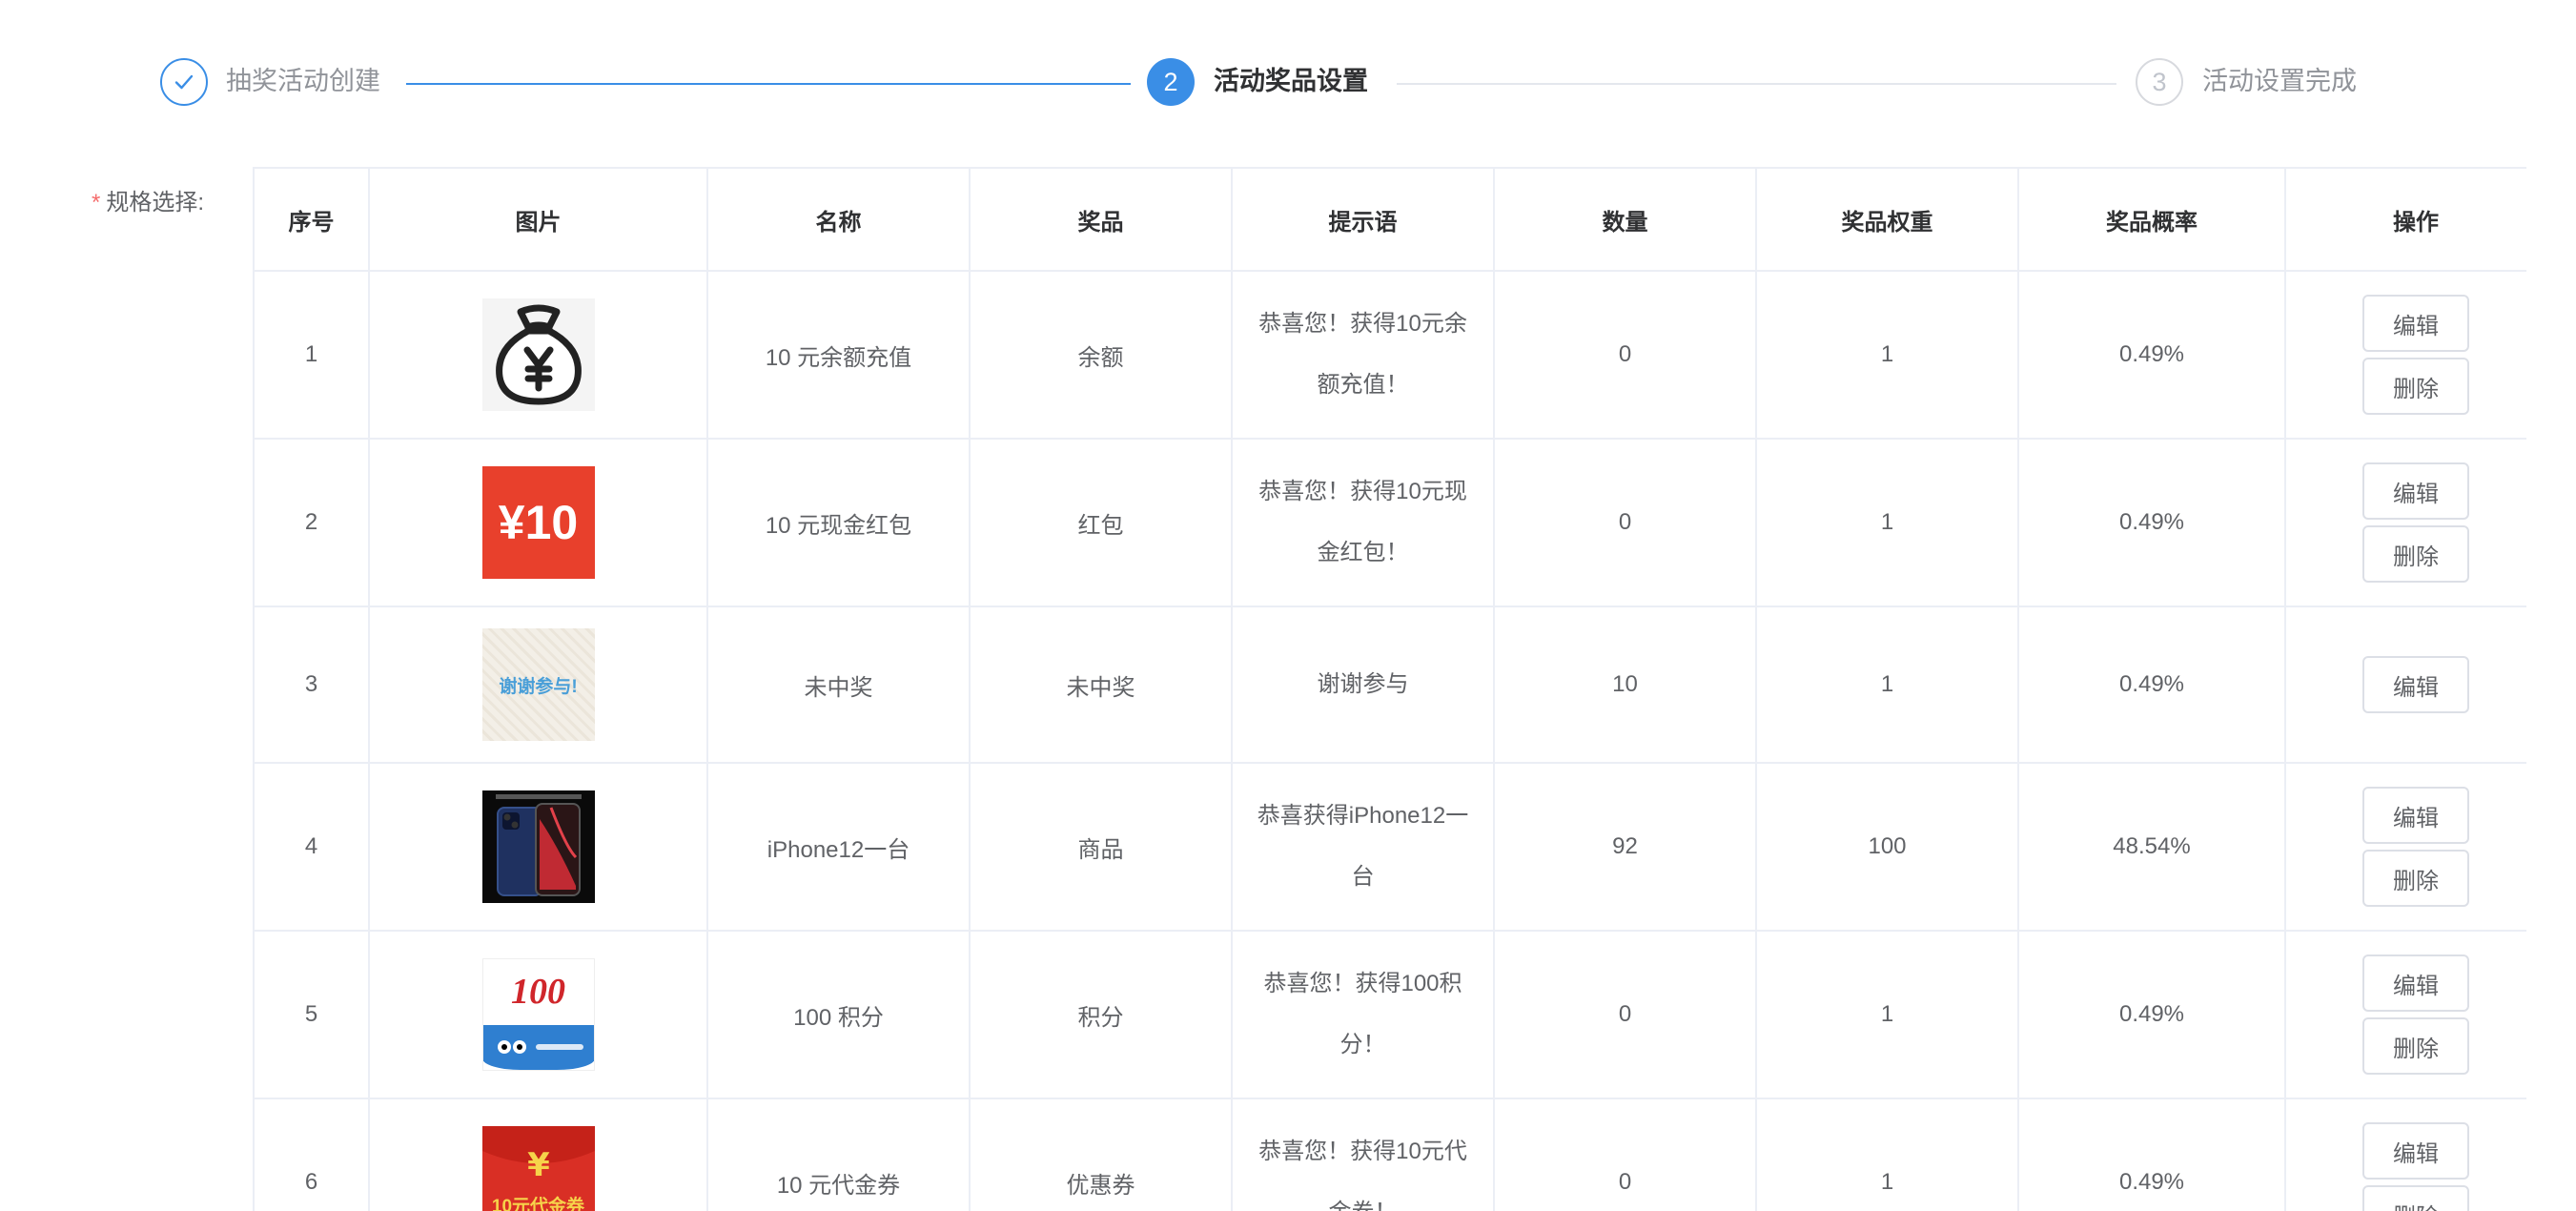  I want to click on cell-prize: 商品, so click(1101, 847).